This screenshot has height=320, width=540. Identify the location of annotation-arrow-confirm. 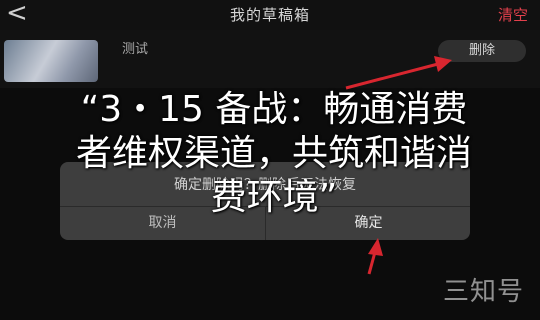
(375, 256).